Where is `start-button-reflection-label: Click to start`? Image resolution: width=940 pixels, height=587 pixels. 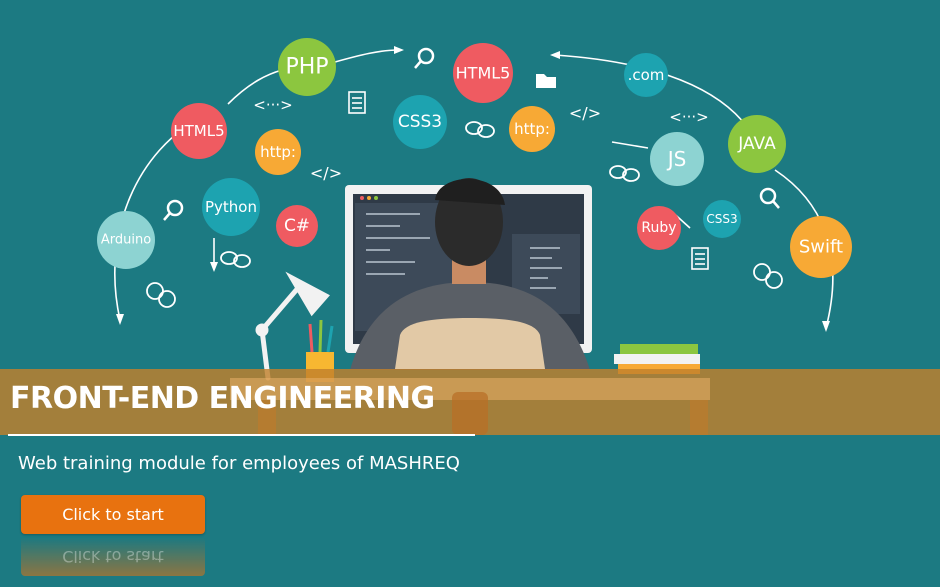
start-button-reflection-label: Click to start is located at coordinates (113, 556).